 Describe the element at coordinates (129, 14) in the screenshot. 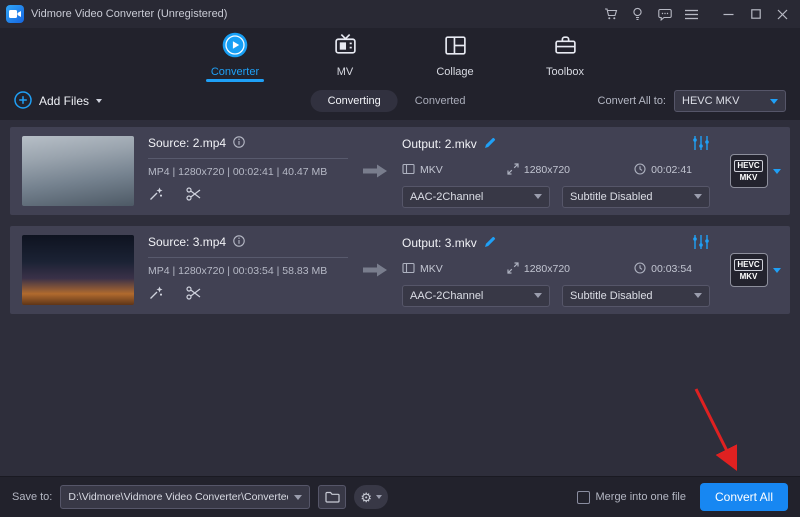

I see `window-title: Vidmore Video Converter (Unregistered)` at that location.